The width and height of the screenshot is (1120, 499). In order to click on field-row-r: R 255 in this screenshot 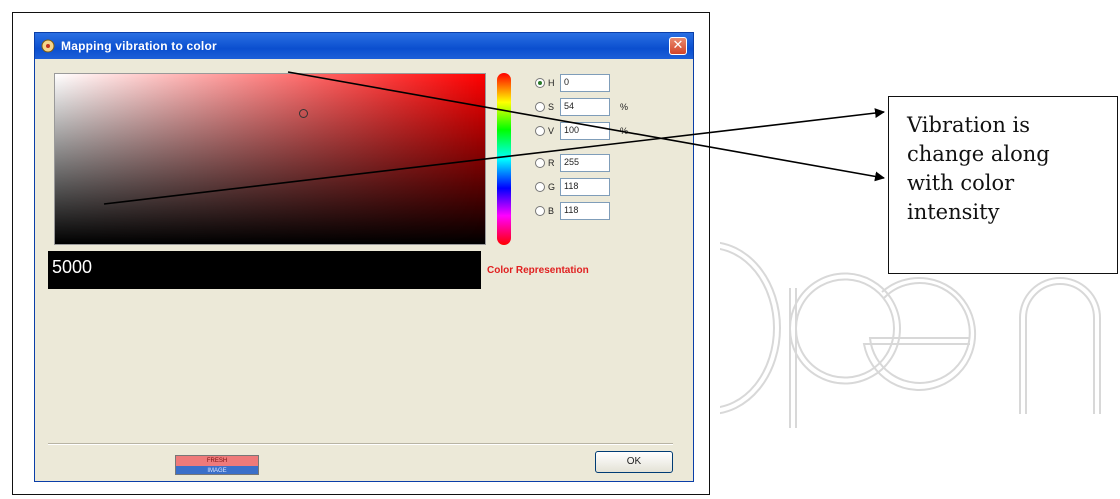, I will do `click(572, 163)`.